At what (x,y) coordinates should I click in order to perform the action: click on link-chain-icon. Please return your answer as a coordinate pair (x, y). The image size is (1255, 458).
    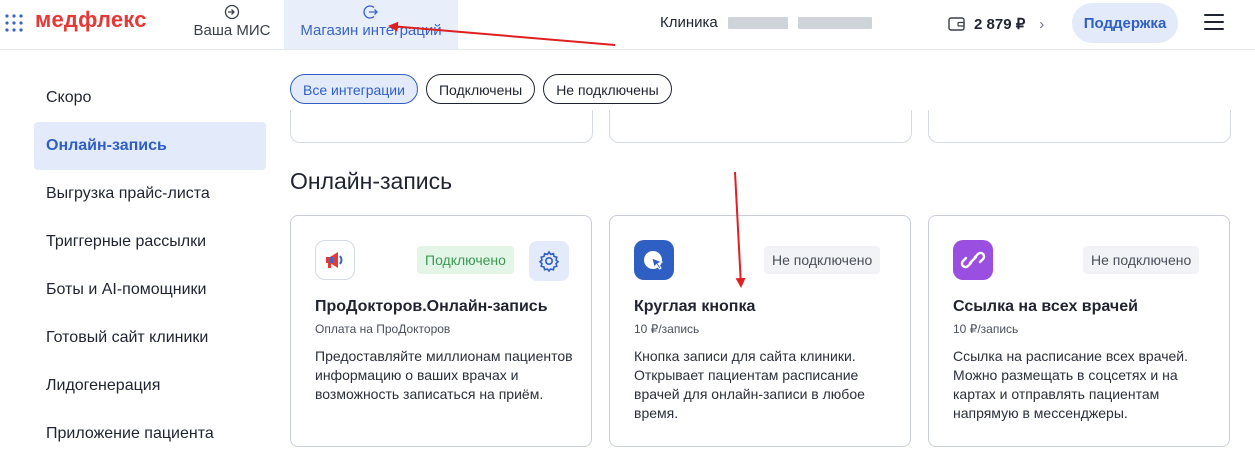
    Looking at the image, I should click on (973, 260).